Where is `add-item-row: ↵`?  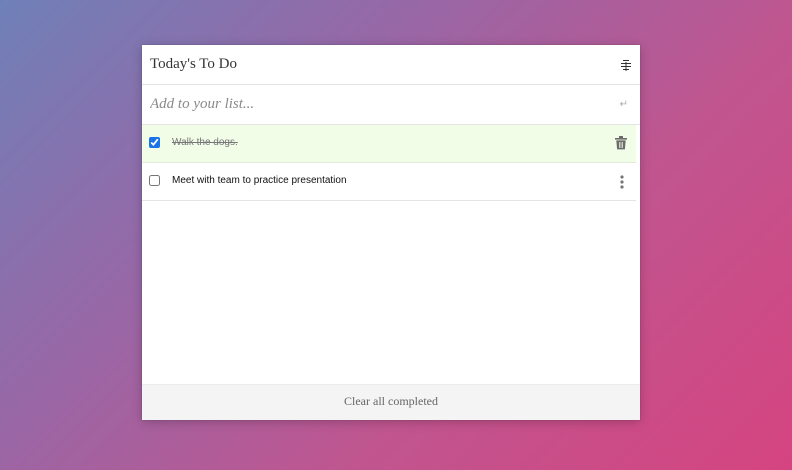
add-item-row: ↵ is located at coordinates (391, 105).